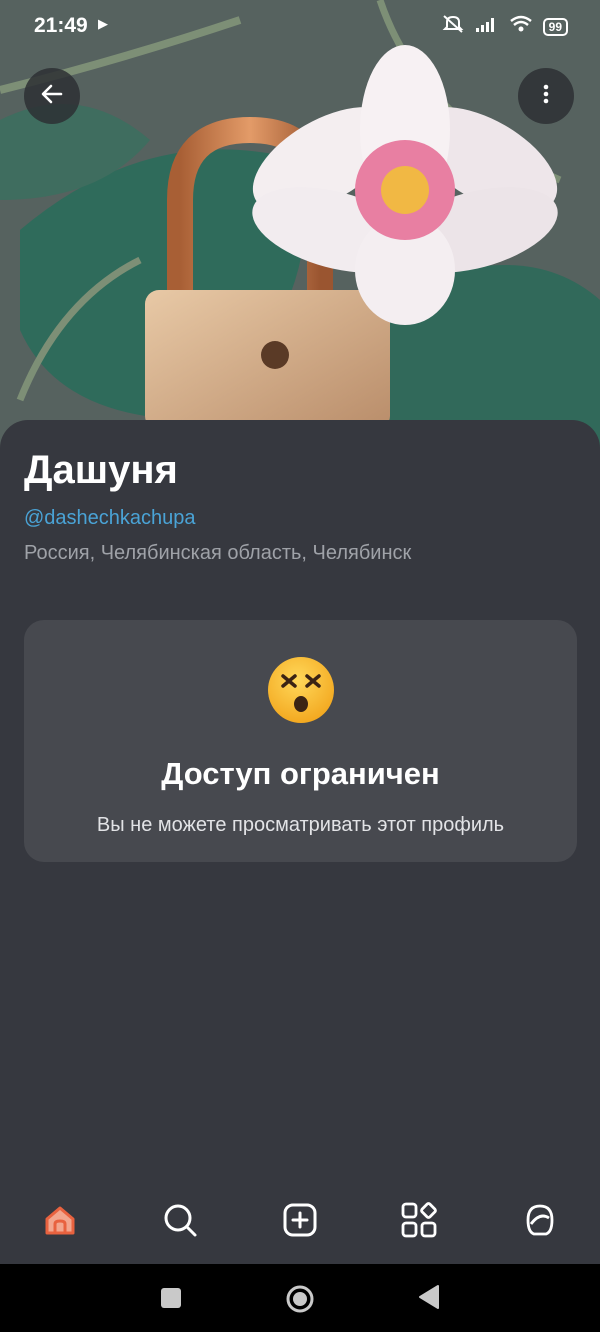 The image size is (600, 1332). I want to click on profile-icon, so click(540, 1222).